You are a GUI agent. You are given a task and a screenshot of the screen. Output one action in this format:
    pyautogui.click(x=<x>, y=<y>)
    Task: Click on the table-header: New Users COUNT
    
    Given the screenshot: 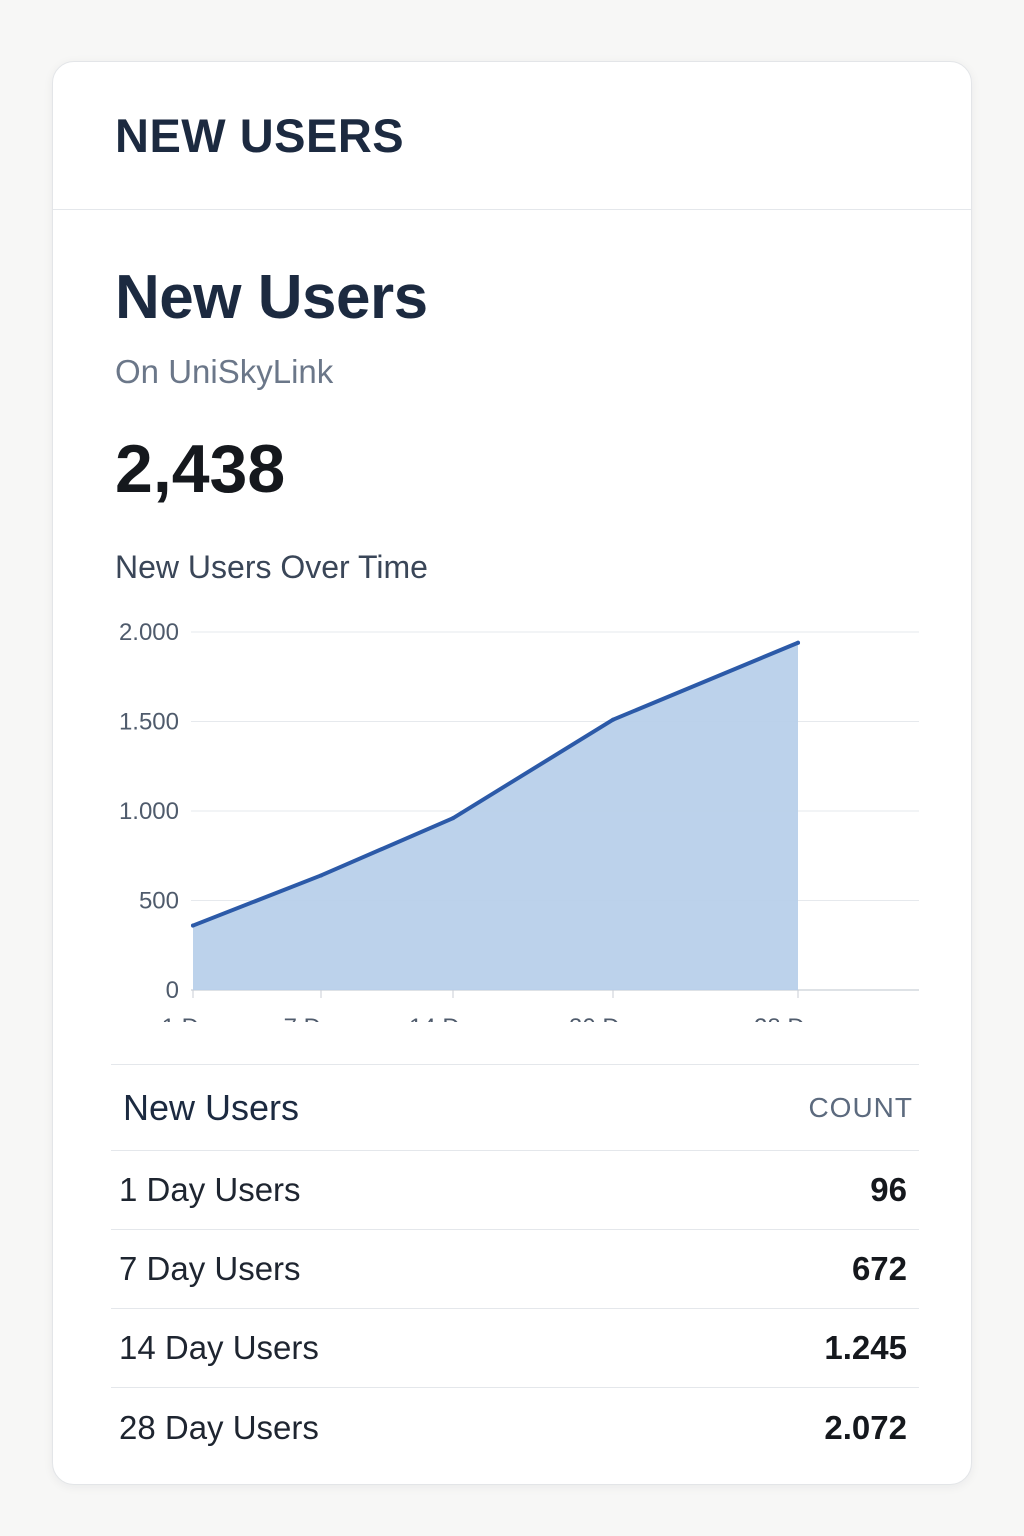 What is the action you would take?
    pyautogui.click(x=515, y=1108)
    